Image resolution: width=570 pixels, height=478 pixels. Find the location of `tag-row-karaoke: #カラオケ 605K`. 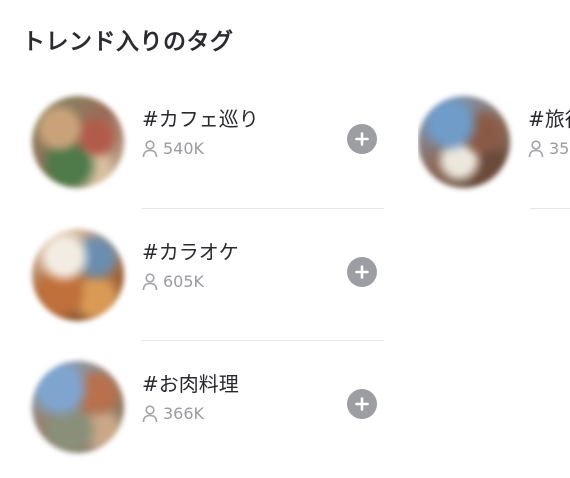

tag-row-karaoke: #カラオケ 605K is located at coordinates (212, 272).